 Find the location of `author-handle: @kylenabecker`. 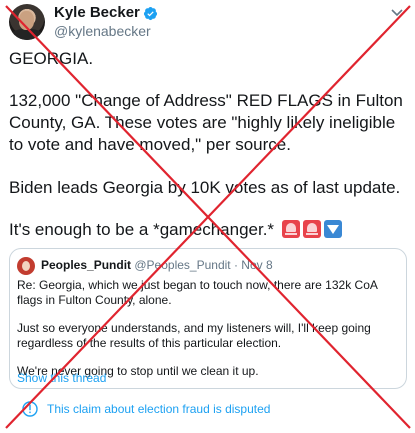

author-handle: @kylenabecker is located at coordinates (102, 31).